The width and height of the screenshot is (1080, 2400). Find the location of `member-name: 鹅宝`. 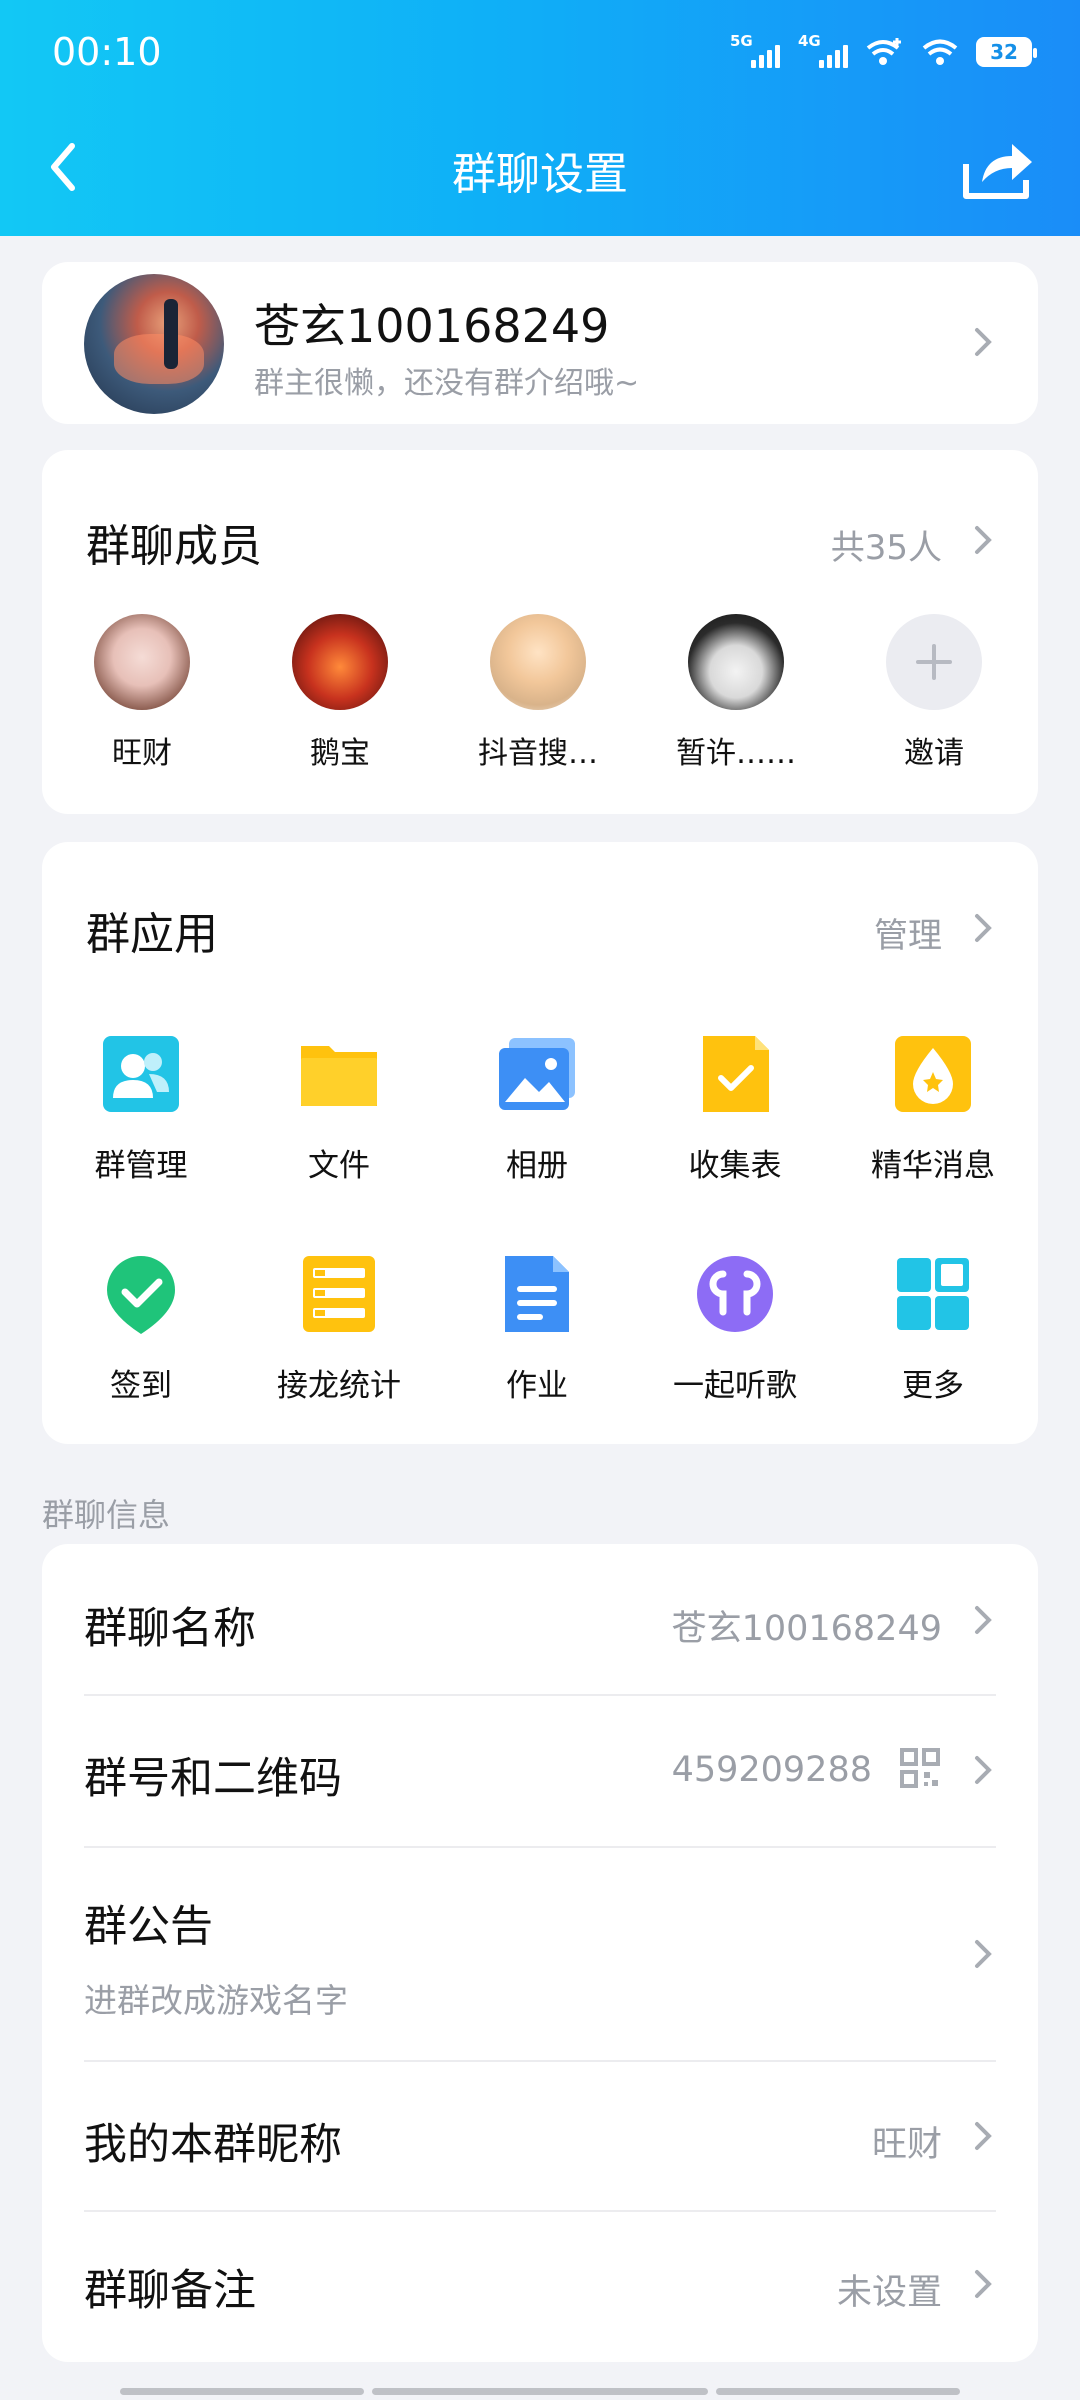

member-name: 鹅宝 is located at coordinates (340, 753).